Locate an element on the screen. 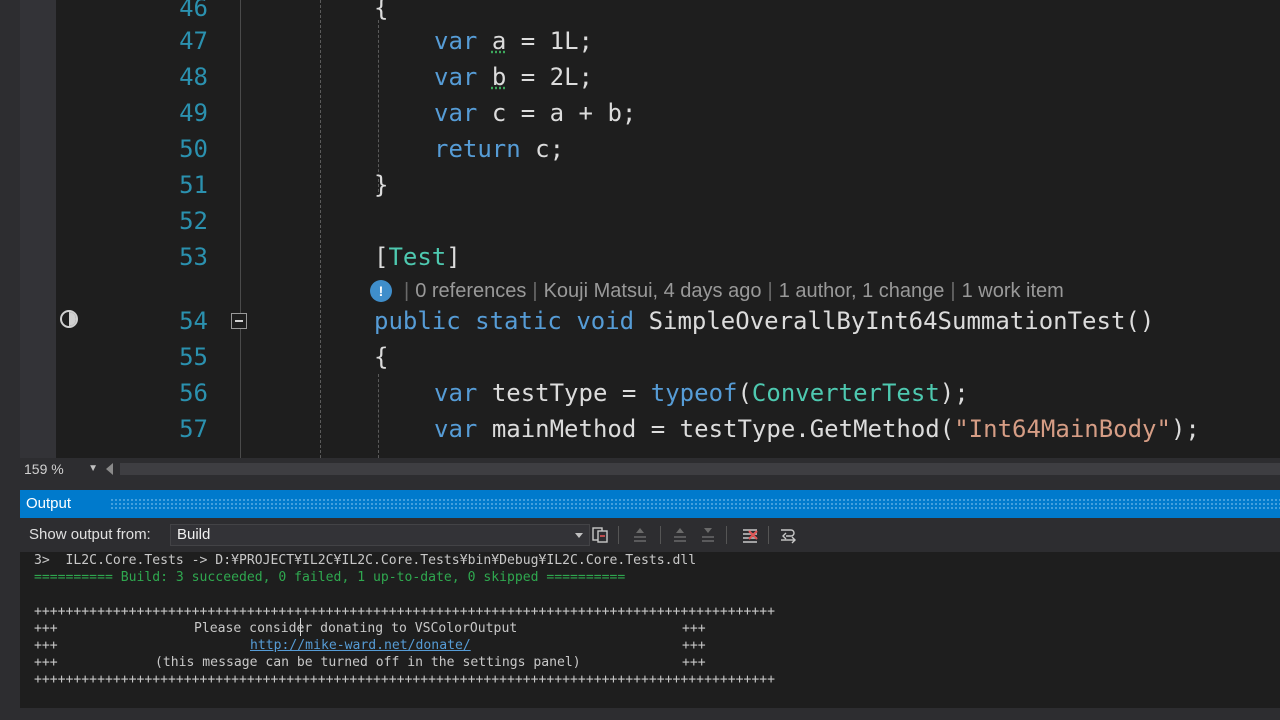 Image resolution: width=1280 pixels, height=720 pixels. drag-grip is located at coordinates (695, 504).